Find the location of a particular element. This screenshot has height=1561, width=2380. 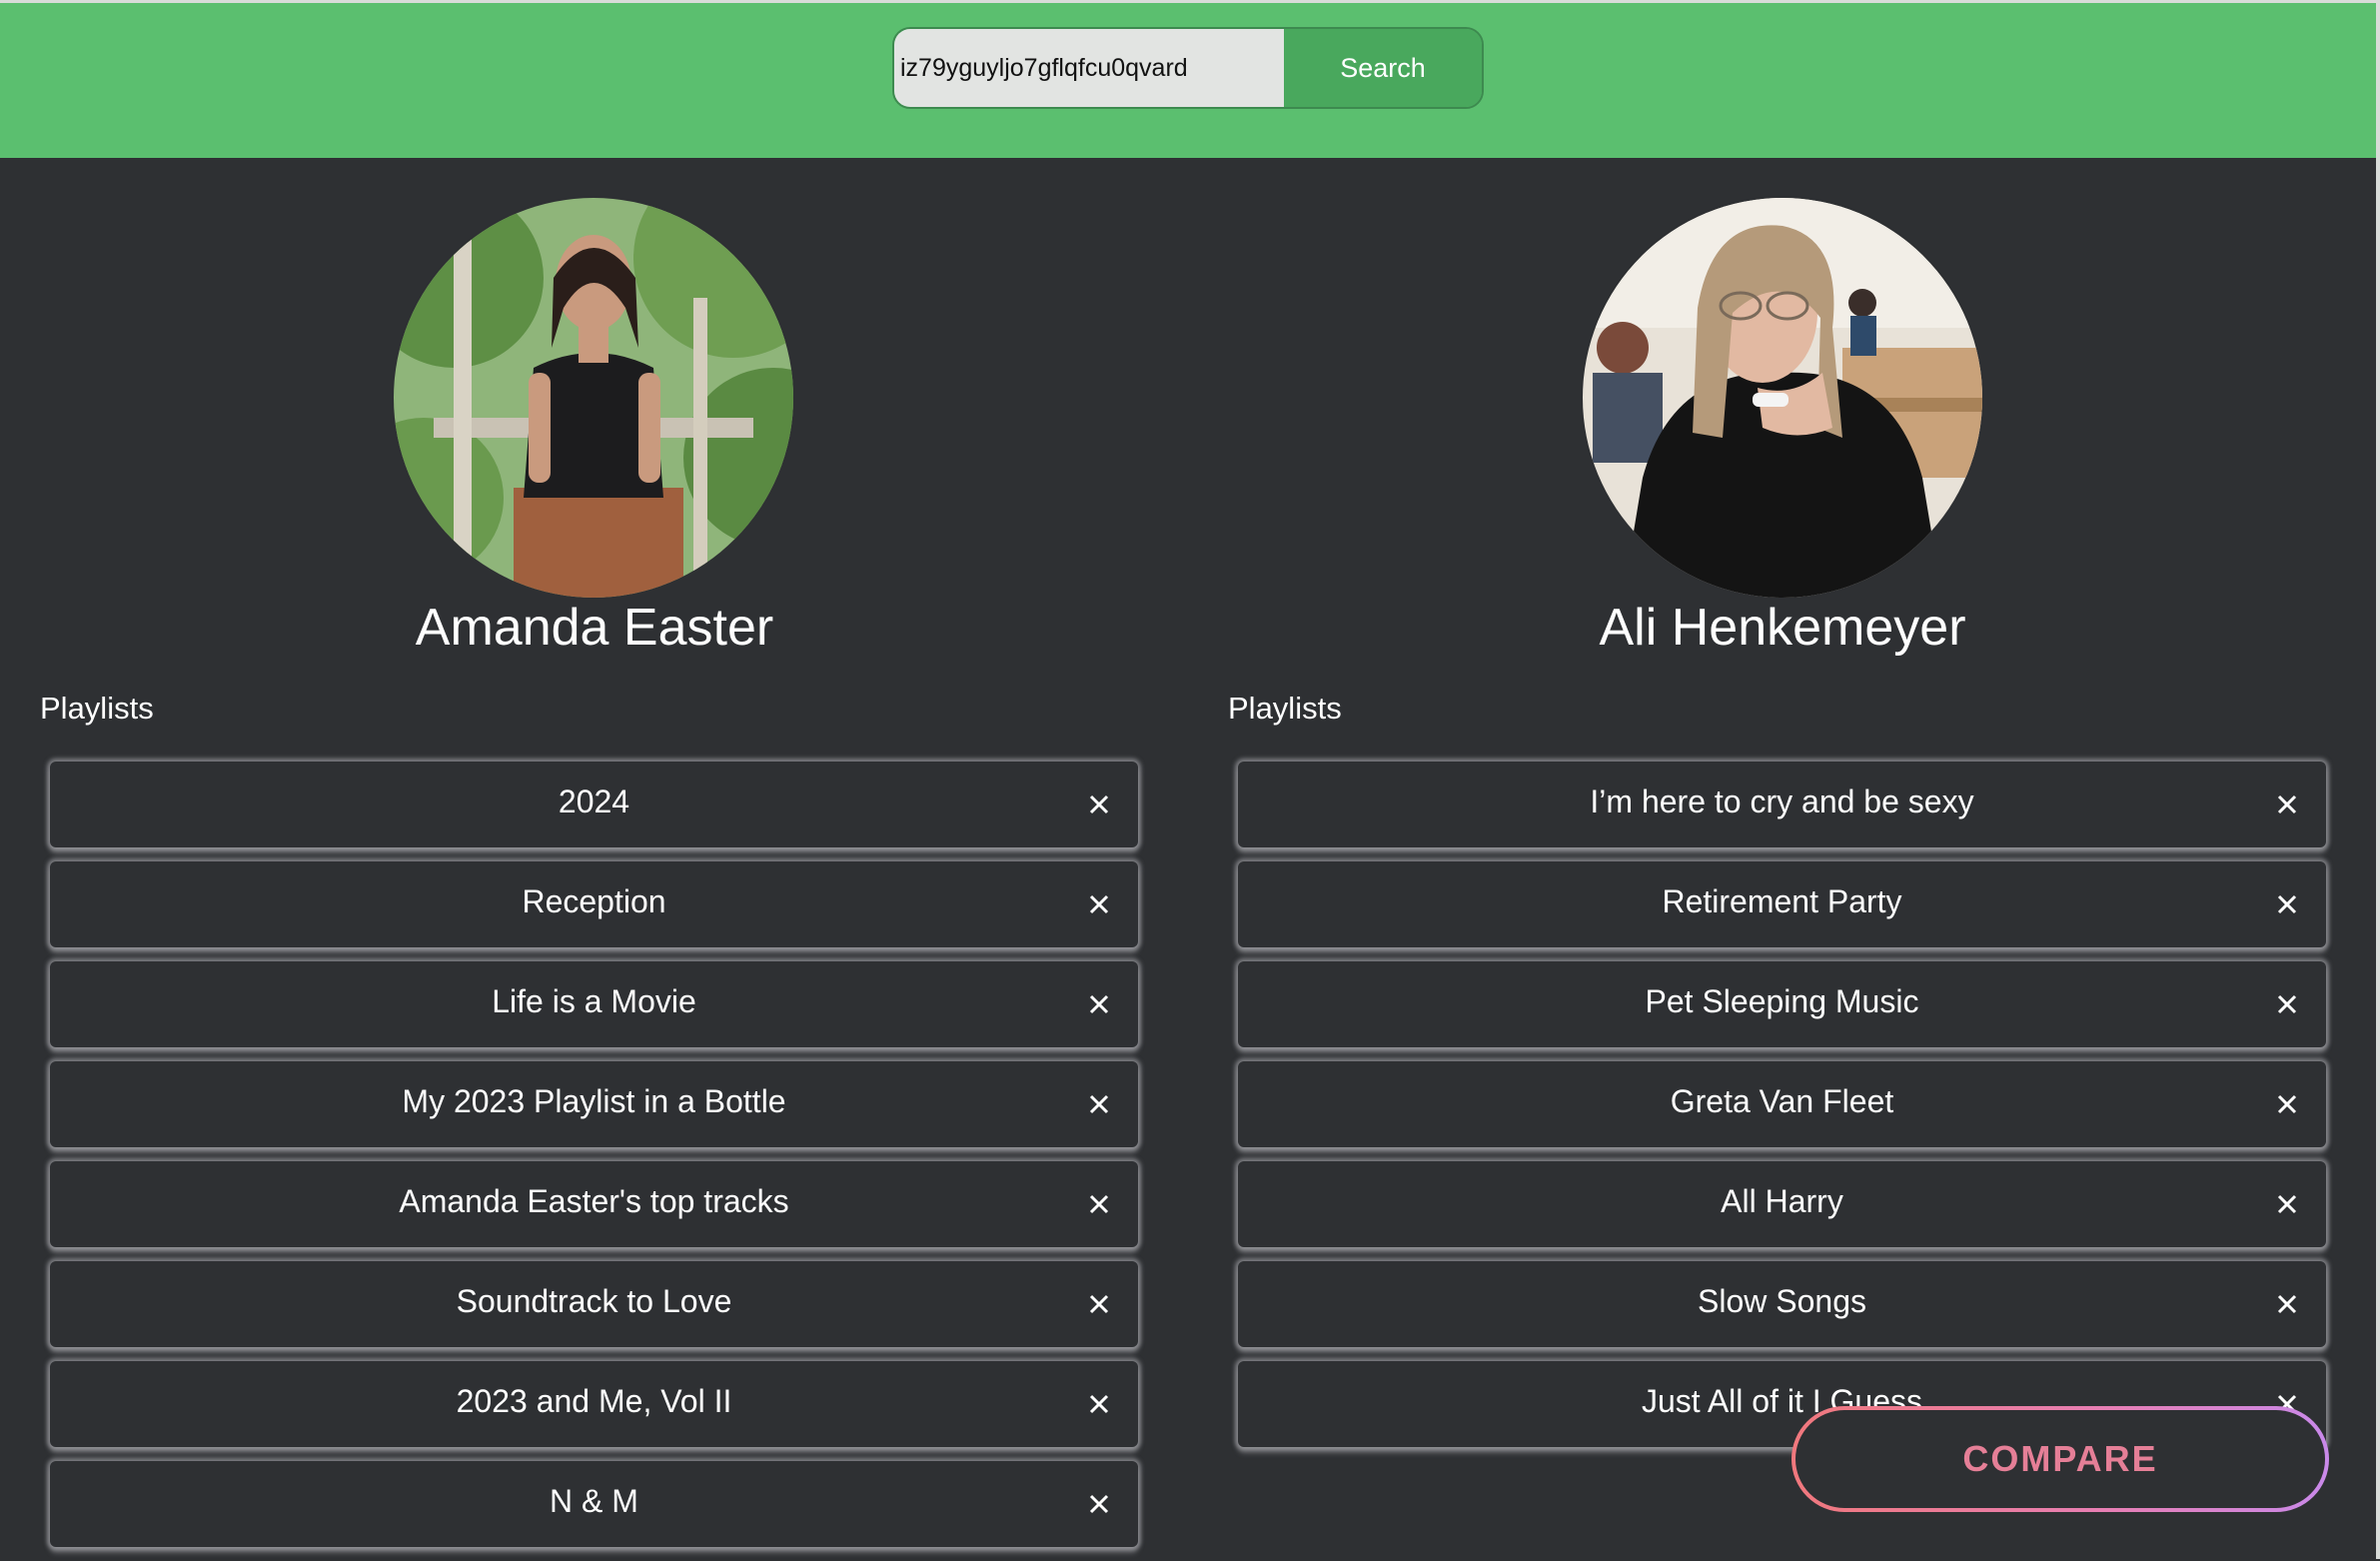

playlist-name: My 2023 Playlist in a Bottle is located at coordinates (594, 1101).